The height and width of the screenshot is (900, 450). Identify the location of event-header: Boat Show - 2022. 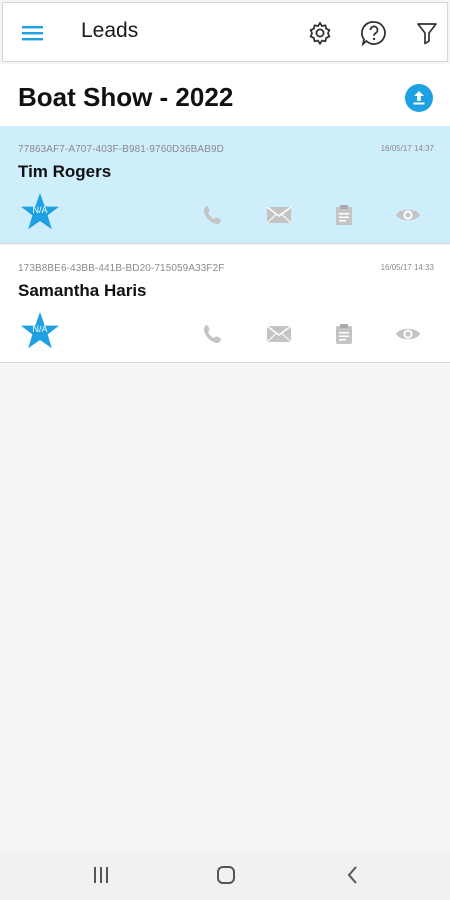
(225, 95).